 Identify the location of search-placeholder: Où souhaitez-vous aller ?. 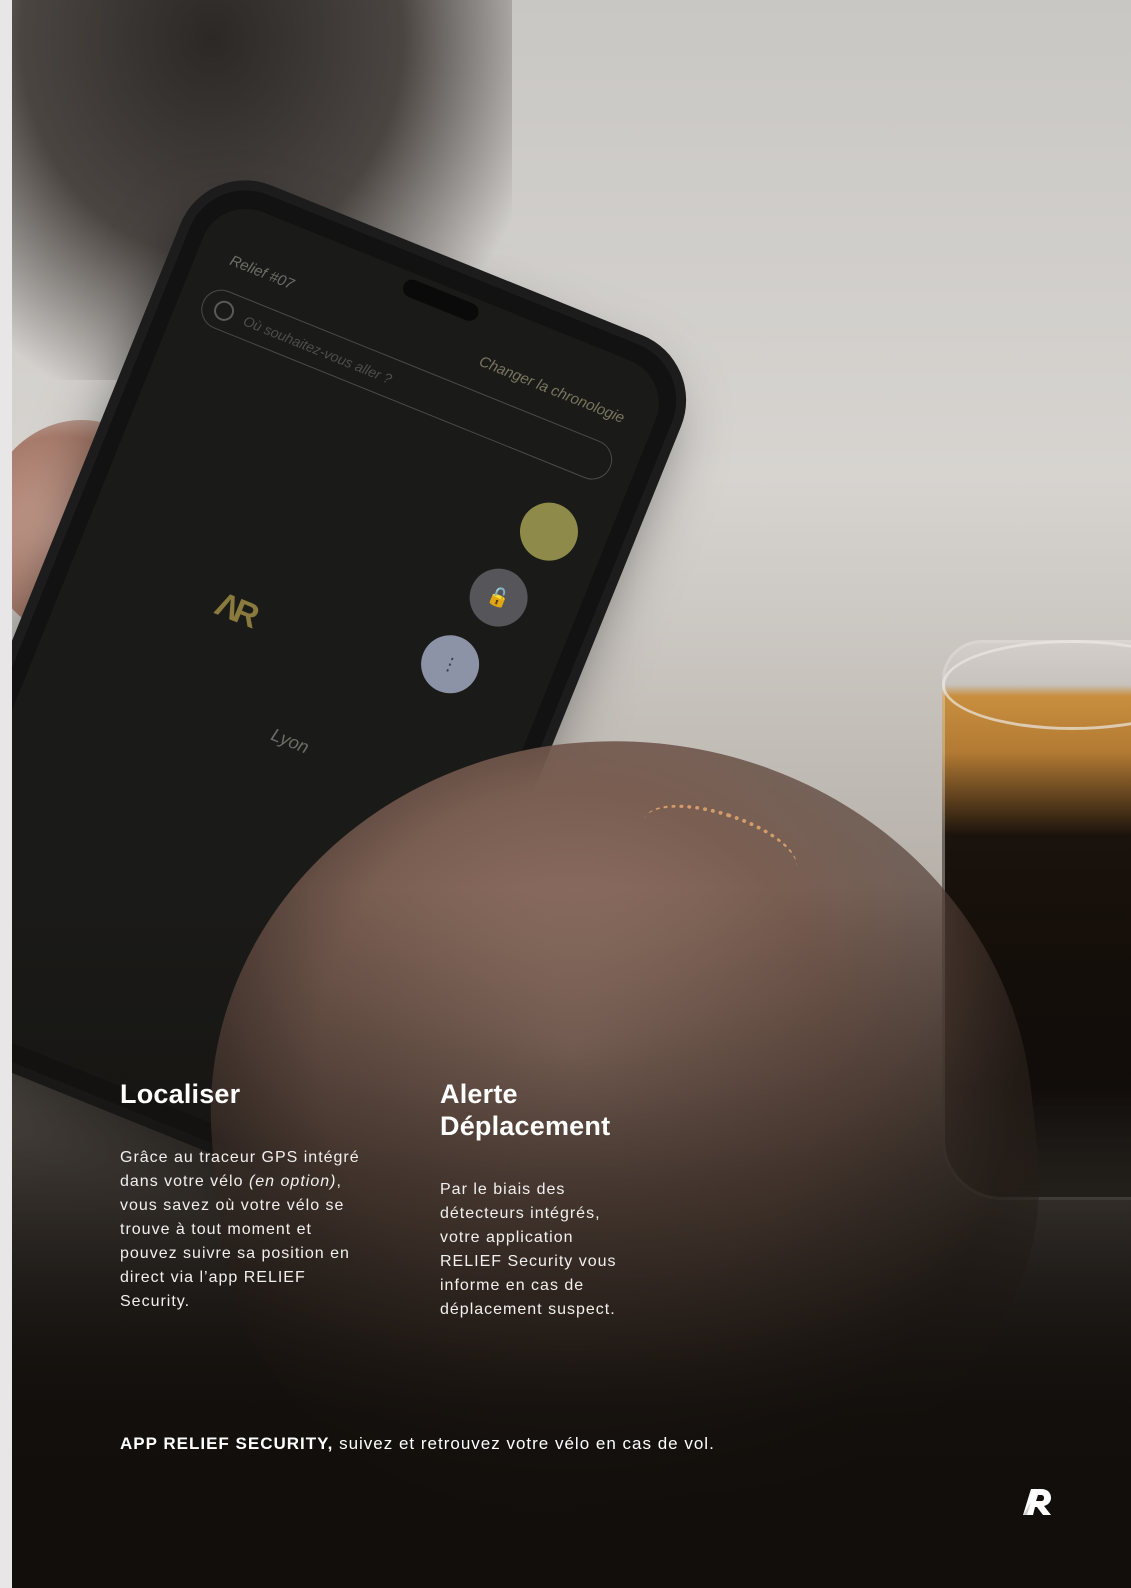
(318, 349).